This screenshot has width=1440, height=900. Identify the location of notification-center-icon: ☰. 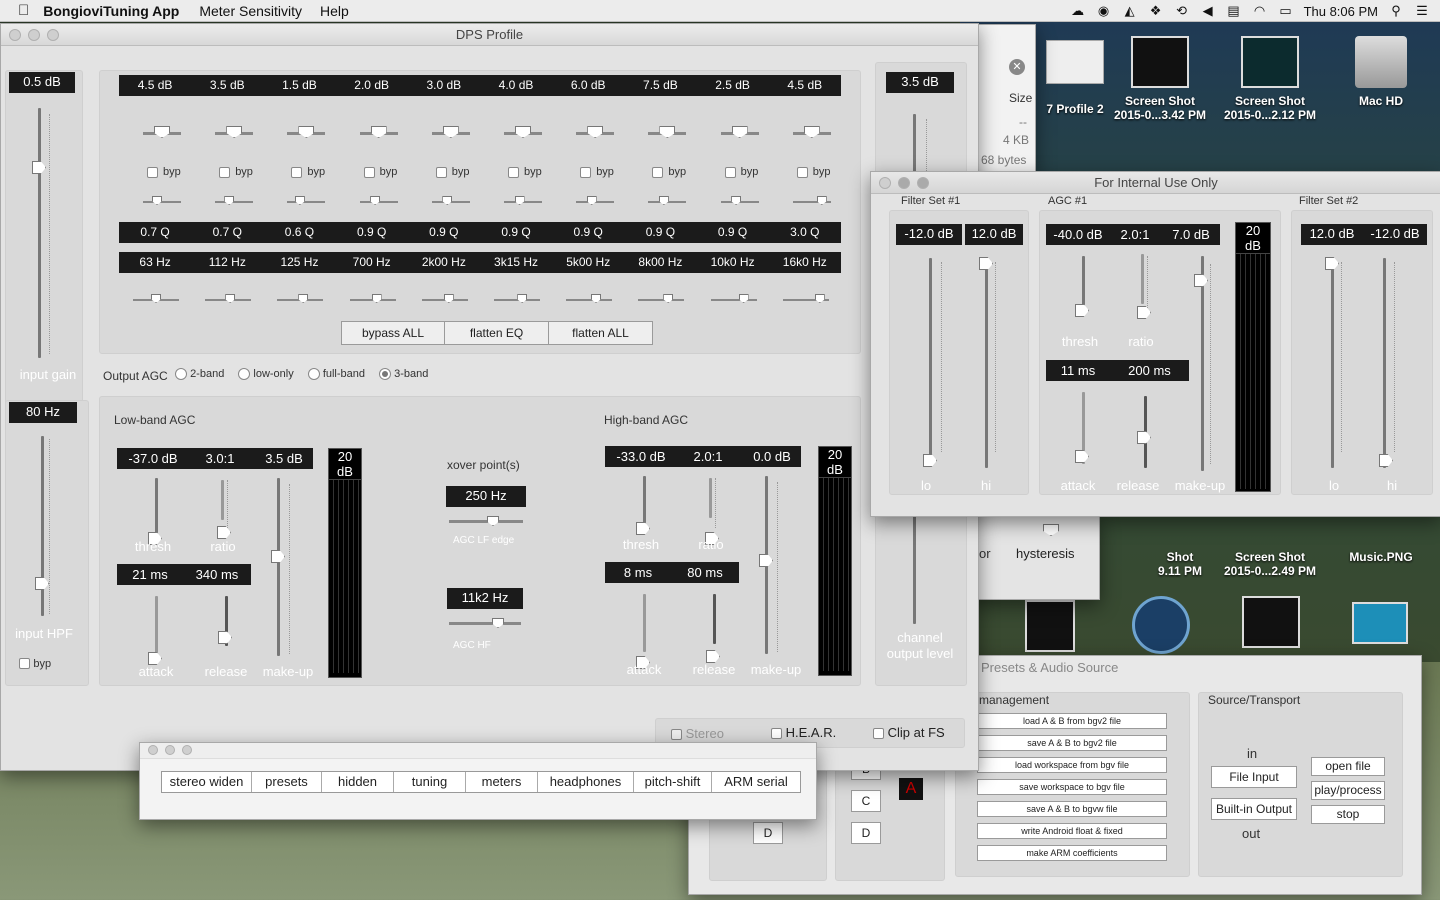
(1422, 11).